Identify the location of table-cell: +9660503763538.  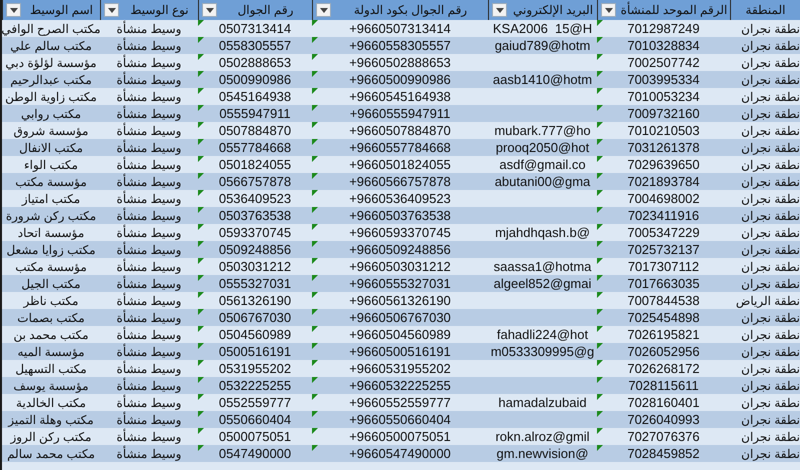
(400, 215).